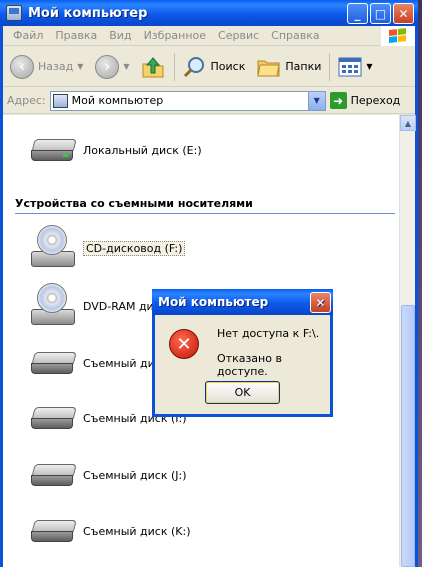 The image size is (422, 567). What do you see at coordinates (249, 365) in the screenshot?
I see `dialog-message-line-2: Отказано в доступе.` at bounding box center [249, 365].